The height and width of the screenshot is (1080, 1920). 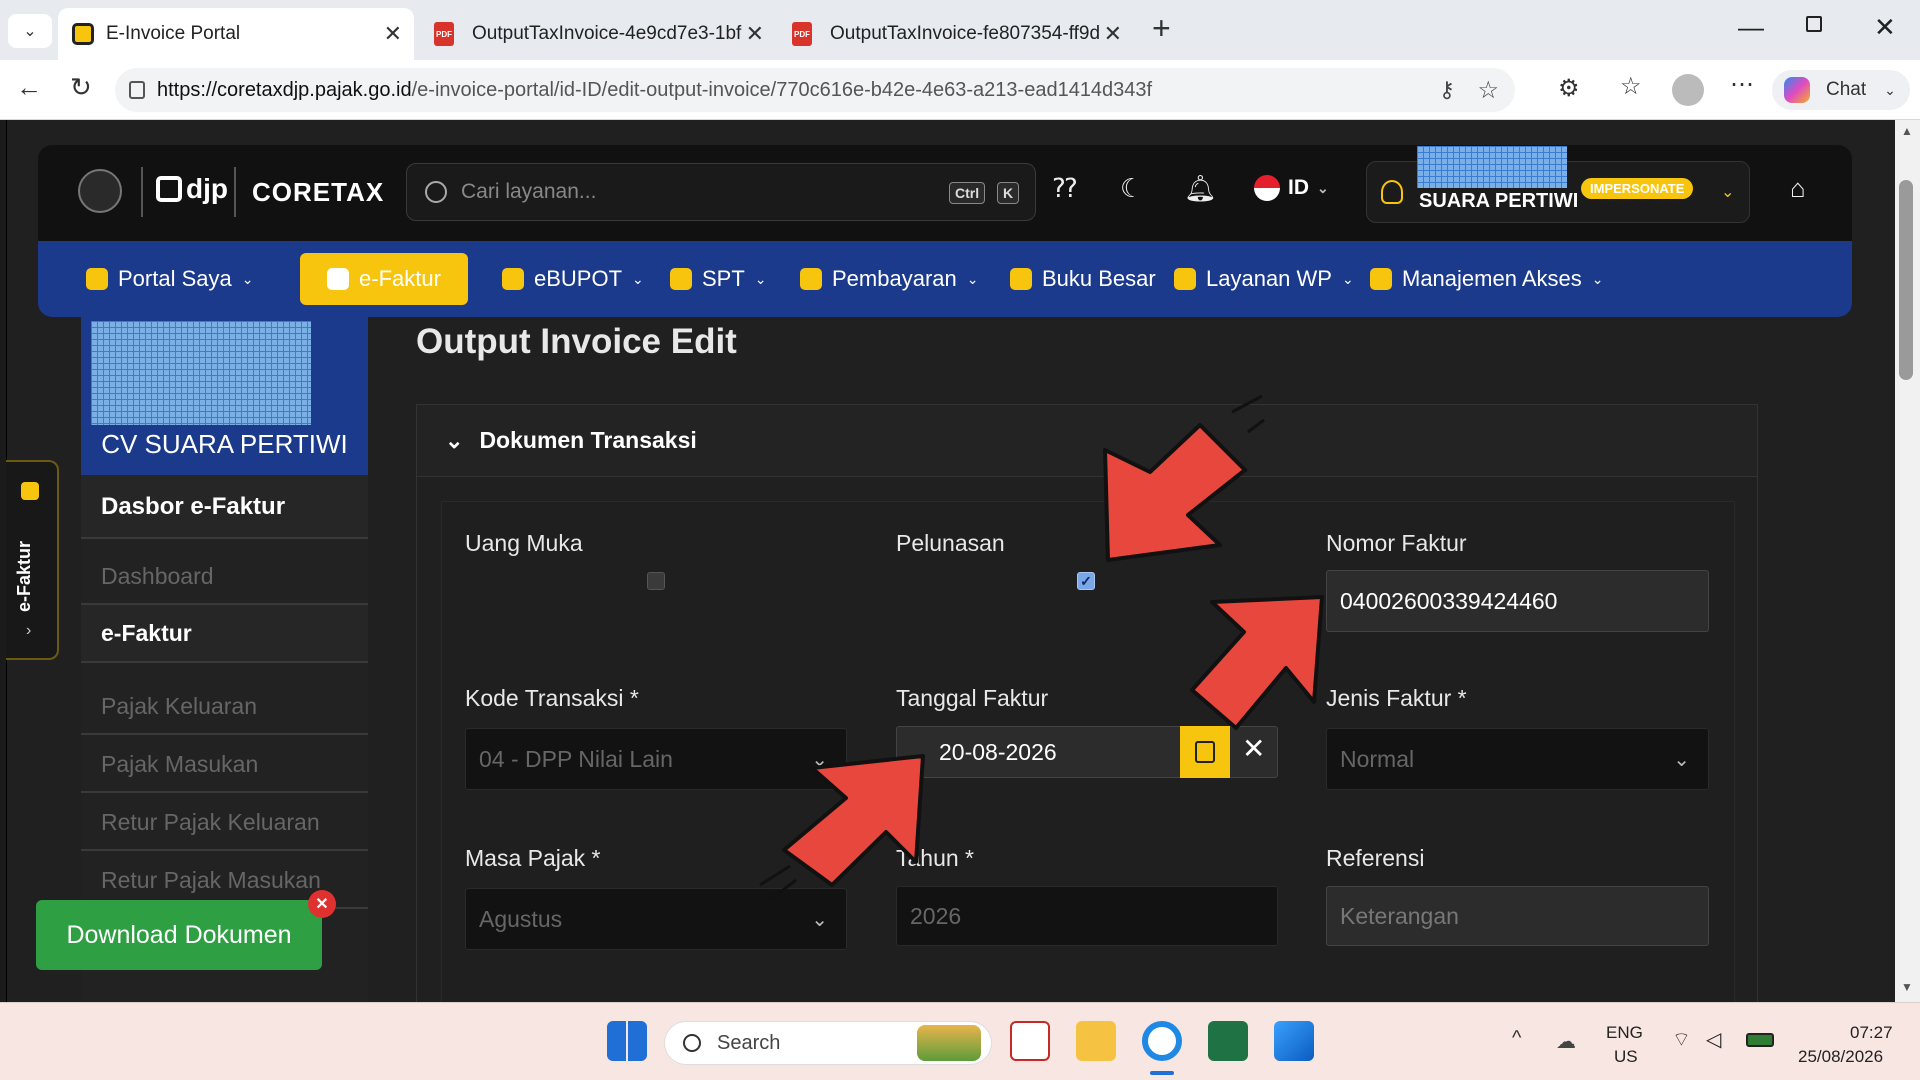 I want to click on battery-icon, so click(x=1760, y=1040).